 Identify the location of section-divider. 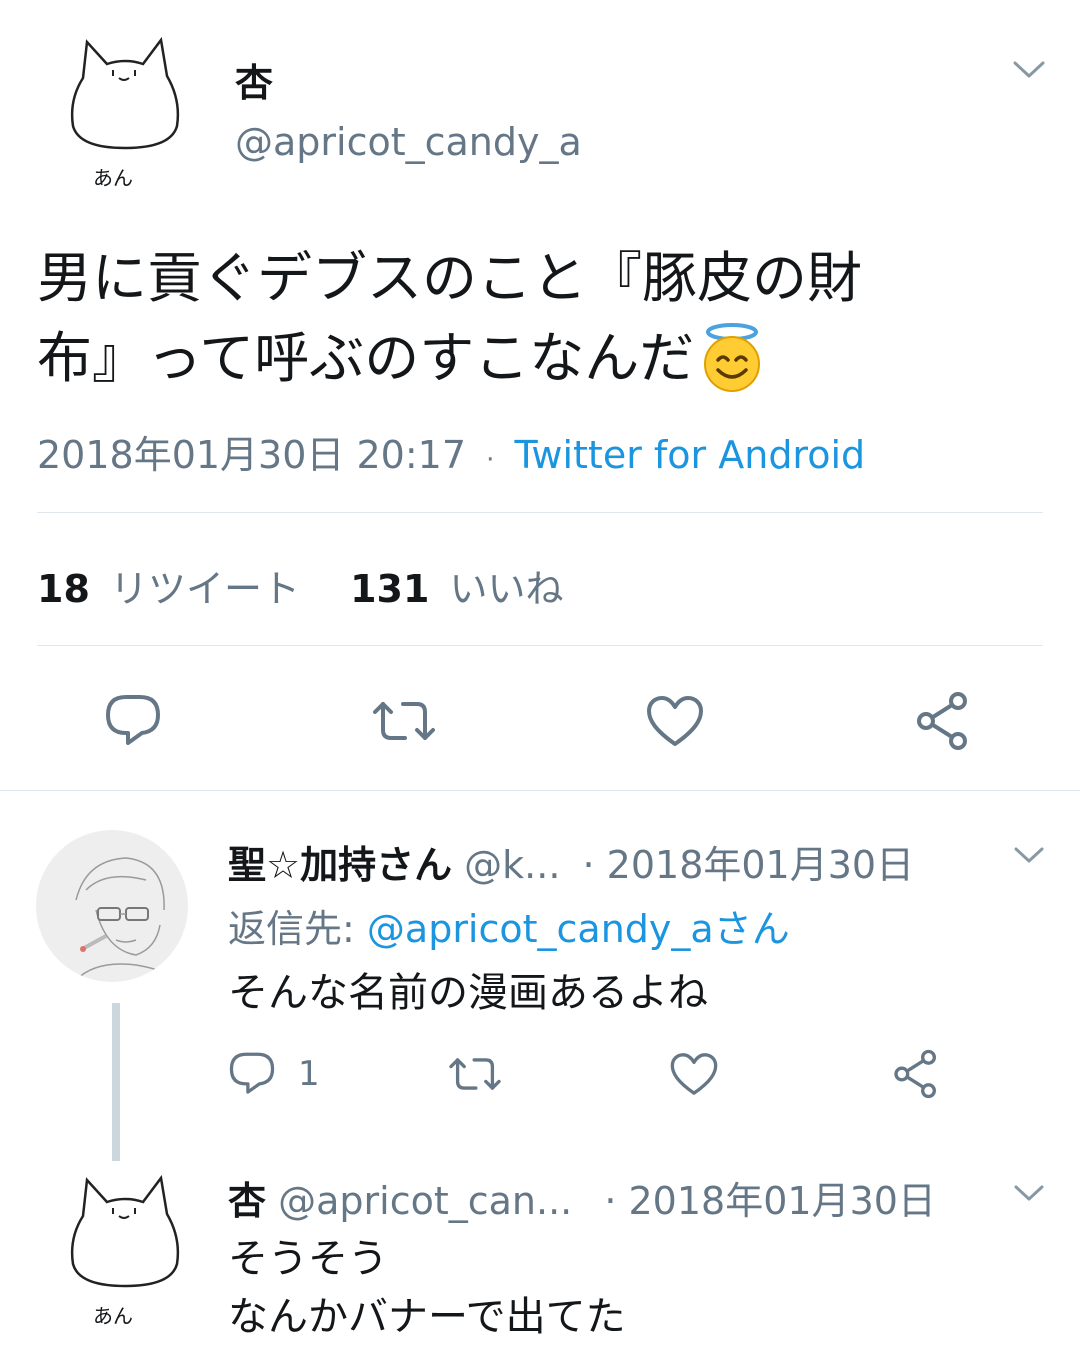
(540, 790).